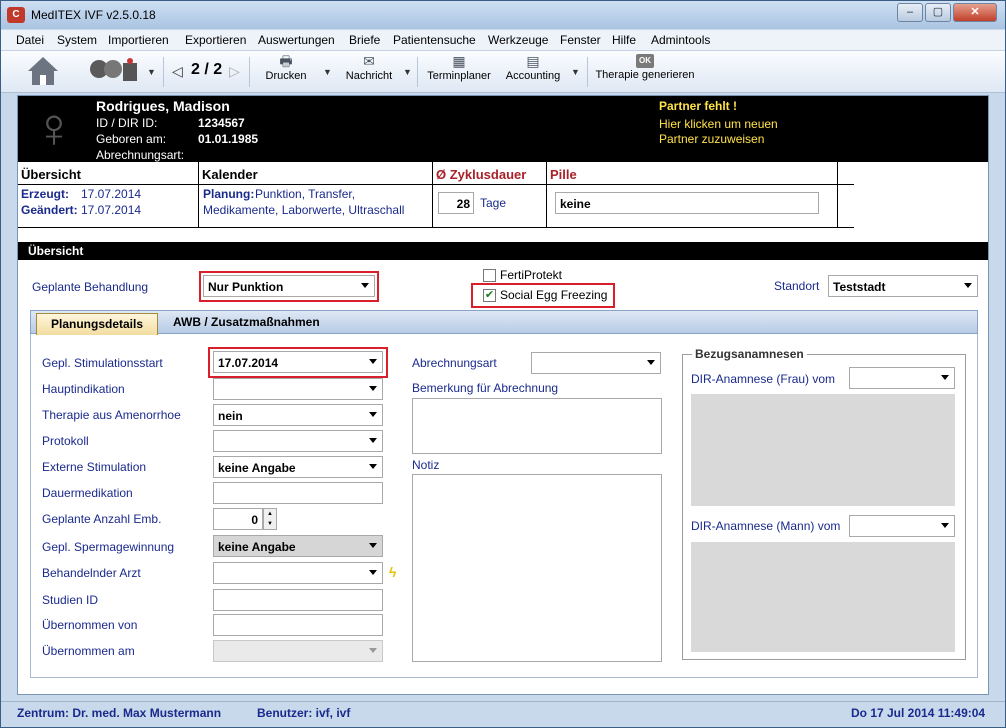  What do you see at coordinates (298, 573) in the screenshot?
I see `physician-select` at bounding box center [298, 573].